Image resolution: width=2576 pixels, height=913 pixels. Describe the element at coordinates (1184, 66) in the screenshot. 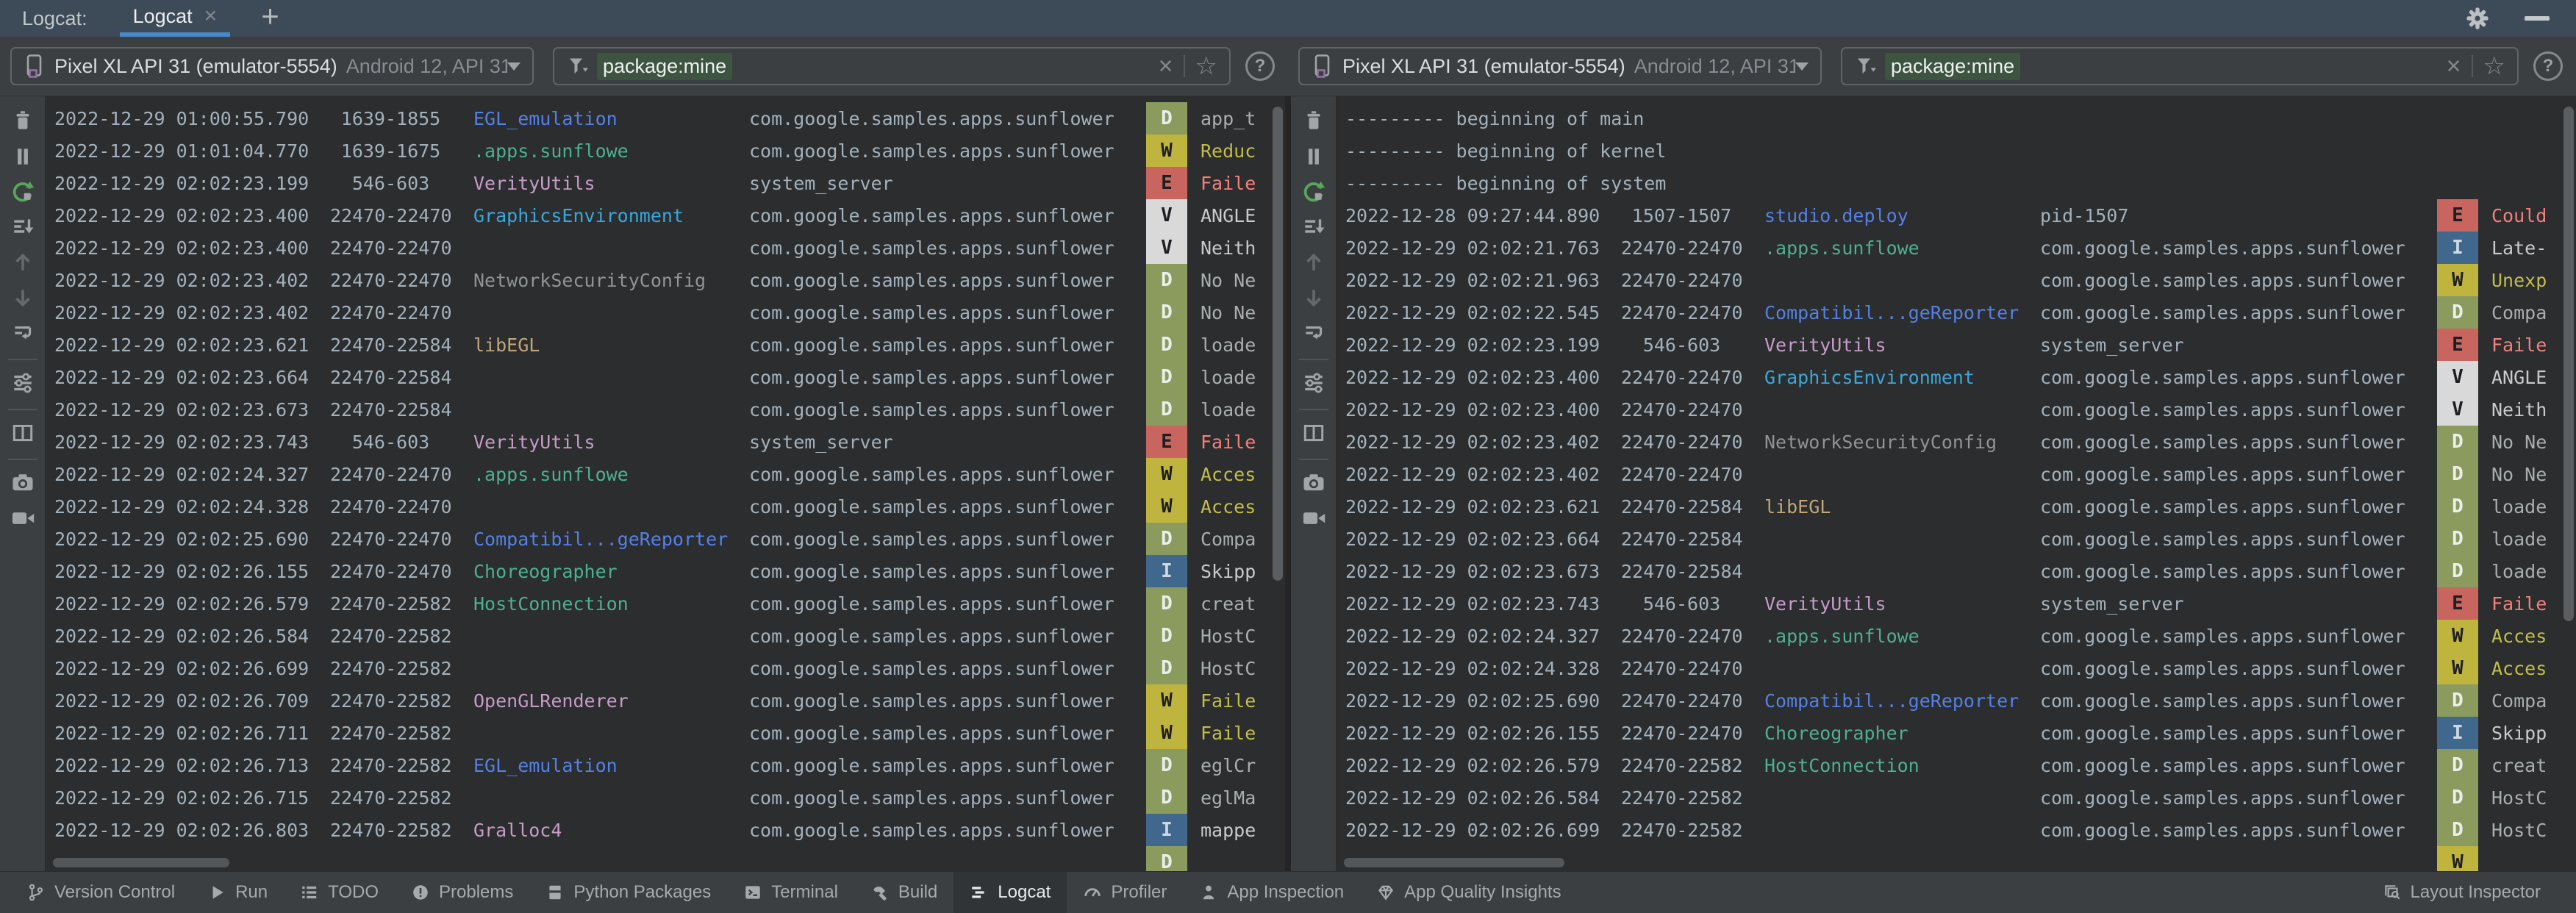

I see `filter-divider` at that location.